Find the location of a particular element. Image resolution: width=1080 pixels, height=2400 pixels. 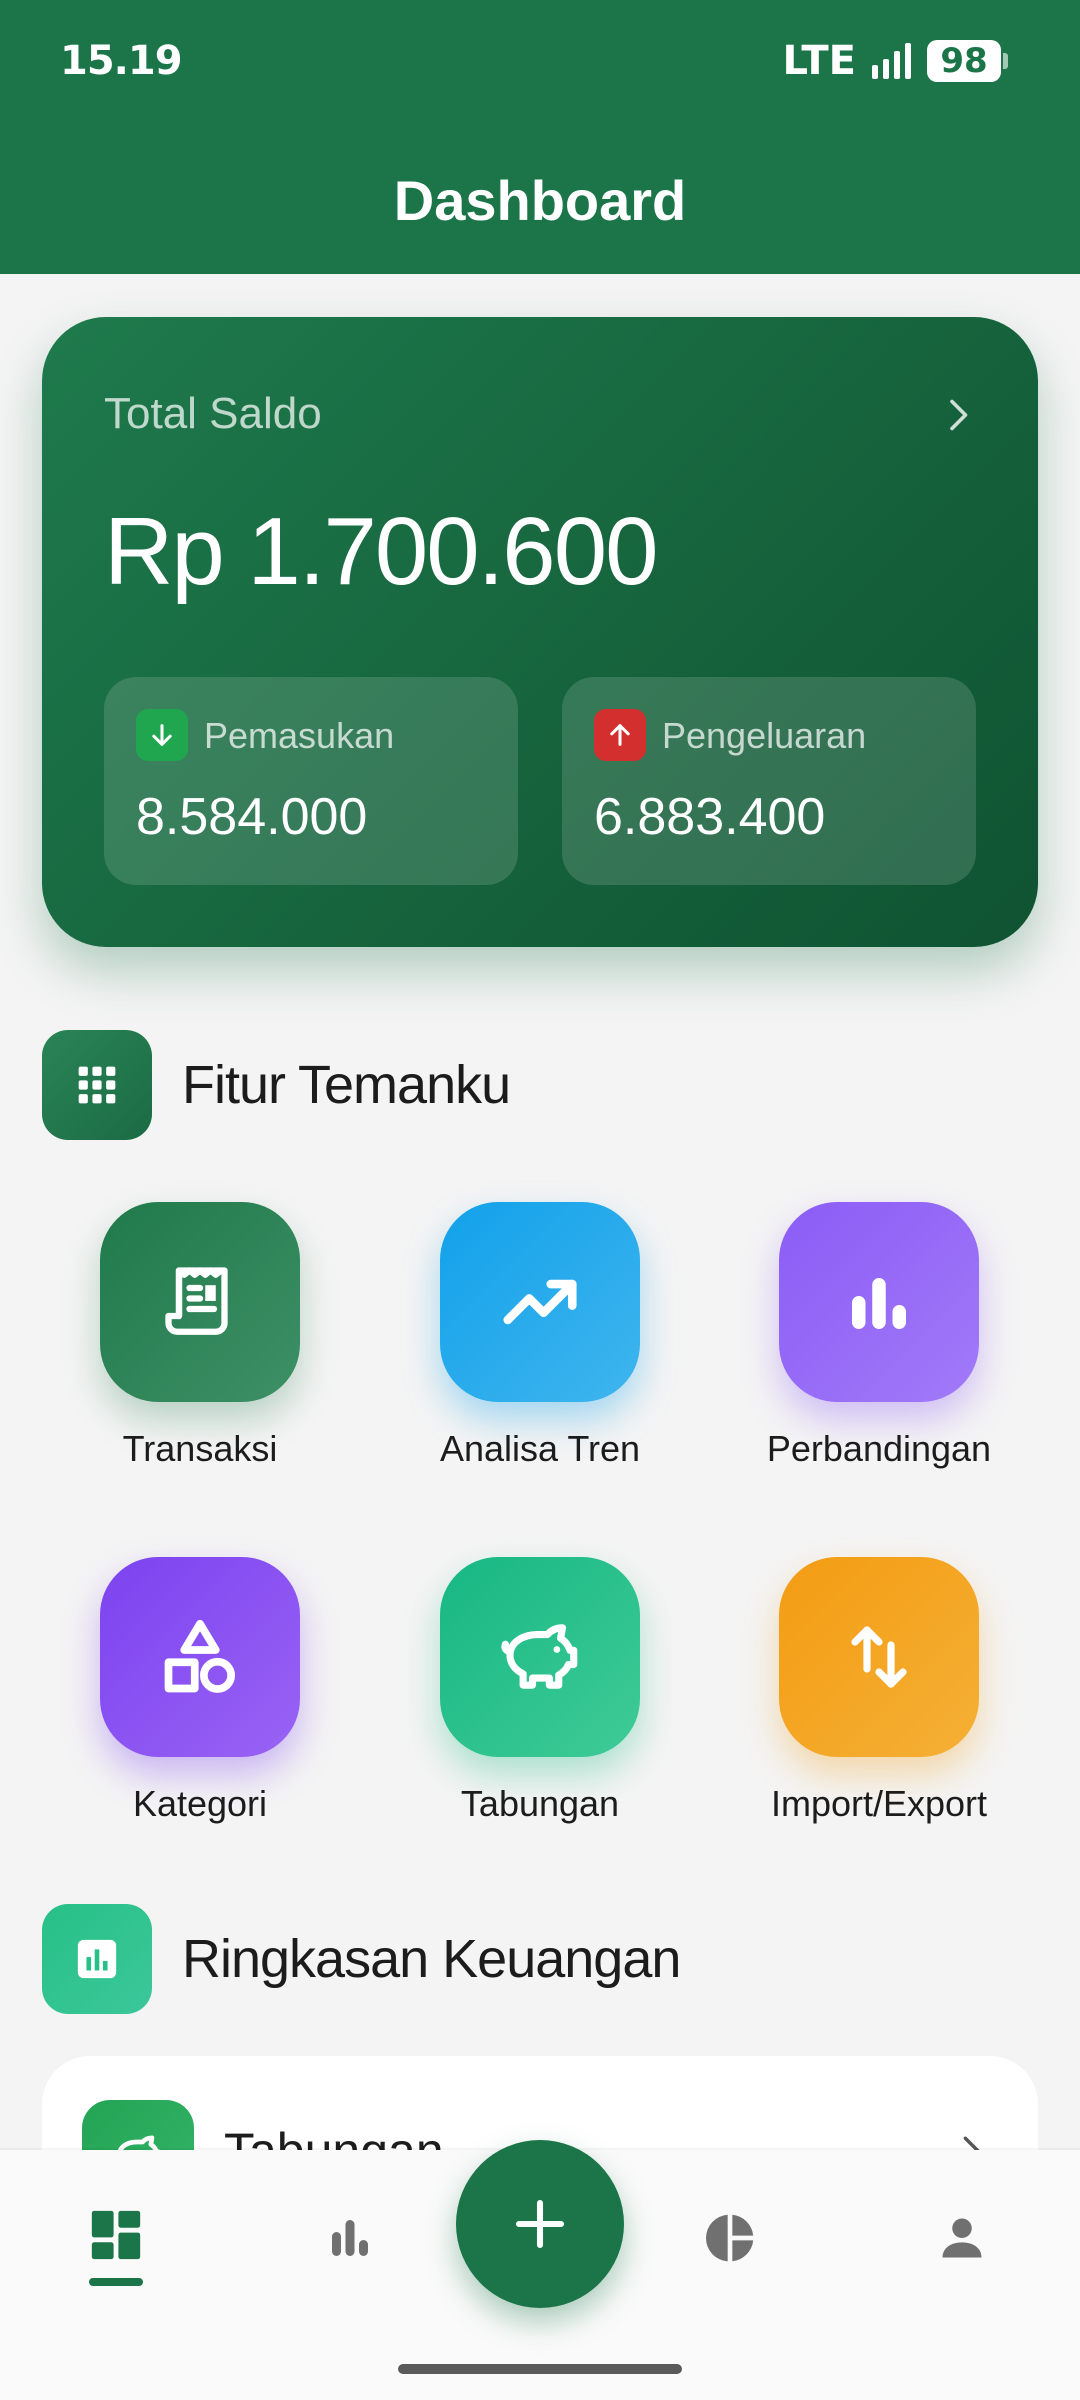

piggy-bank-icon is located at coordinates (540, 1657).